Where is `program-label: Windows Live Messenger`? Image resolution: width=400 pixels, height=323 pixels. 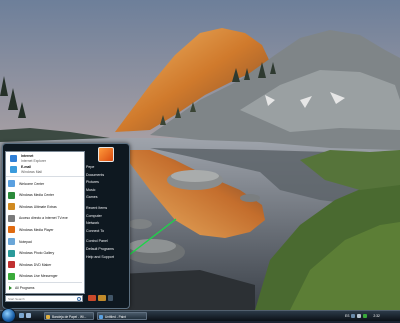
program-label: Windows Live Messenger is located at coordinates (38, 276).